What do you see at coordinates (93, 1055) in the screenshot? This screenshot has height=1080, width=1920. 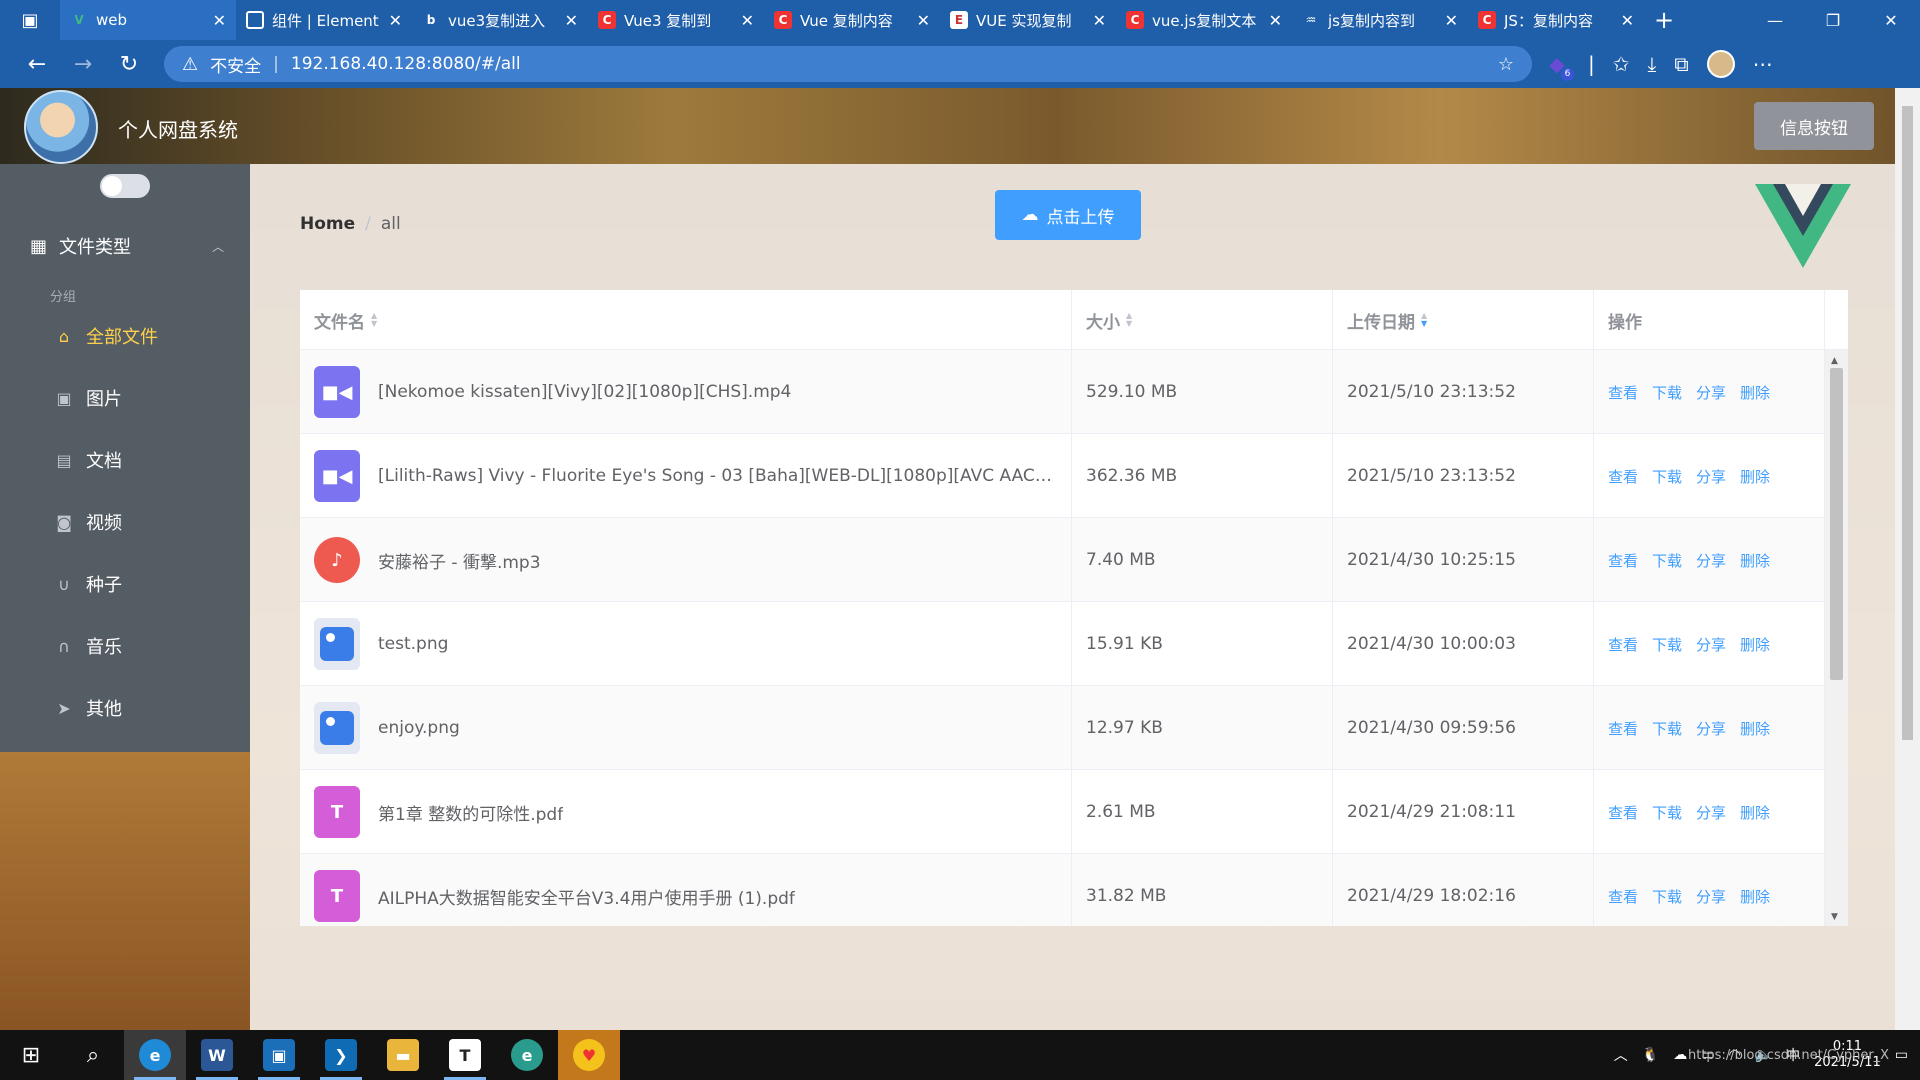 I see `search-icon: ⌕` at bounding box center [93, 1055].